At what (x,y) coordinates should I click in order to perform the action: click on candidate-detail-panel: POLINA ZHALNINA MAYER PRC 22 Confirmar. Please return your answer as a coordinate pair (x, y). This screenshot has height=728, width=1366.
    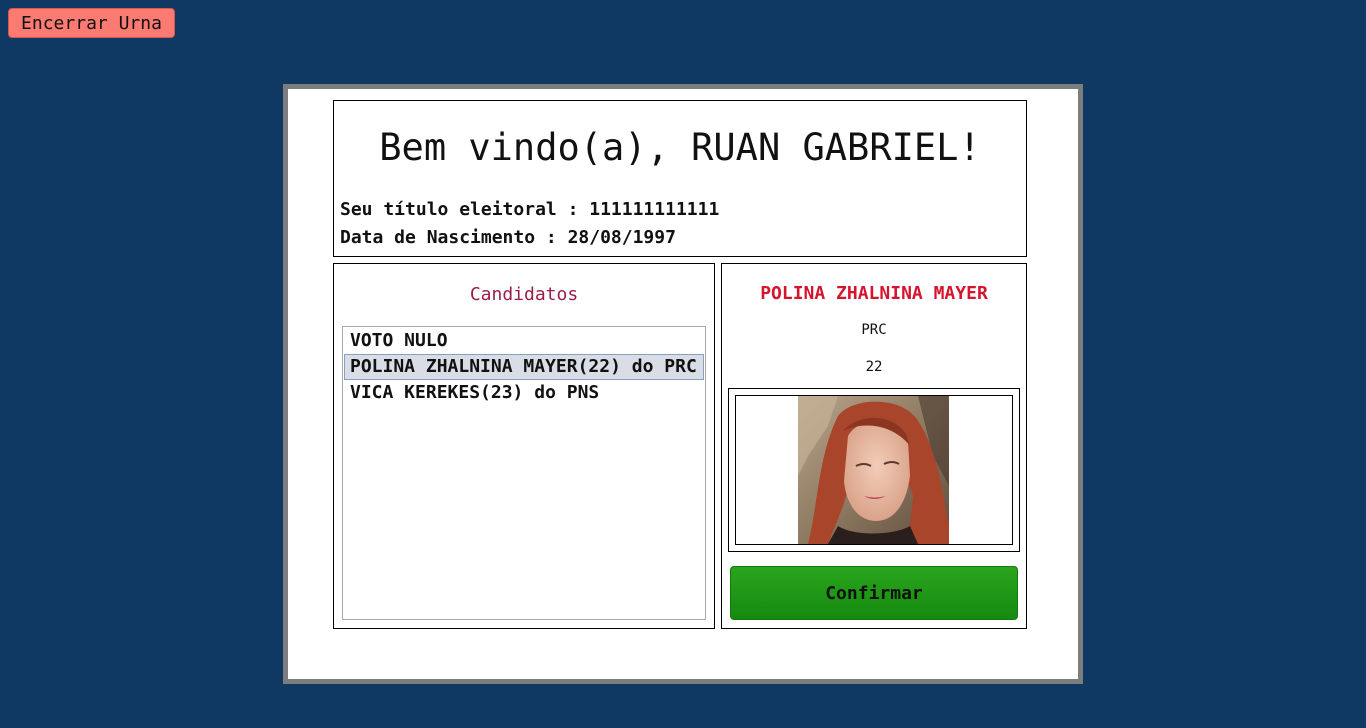
    Looking at the image, I should click on (874, 446).